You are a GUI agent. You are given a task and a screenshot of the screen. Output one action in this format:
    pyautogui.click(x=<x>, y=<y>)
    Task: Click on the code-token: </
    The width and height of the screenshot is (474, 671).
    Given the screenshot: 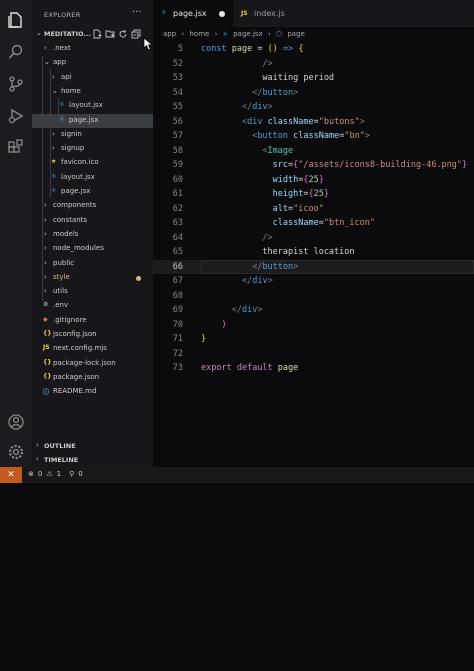 What is the action you would take?
    pyautogui.click(x=247, y=107)
    